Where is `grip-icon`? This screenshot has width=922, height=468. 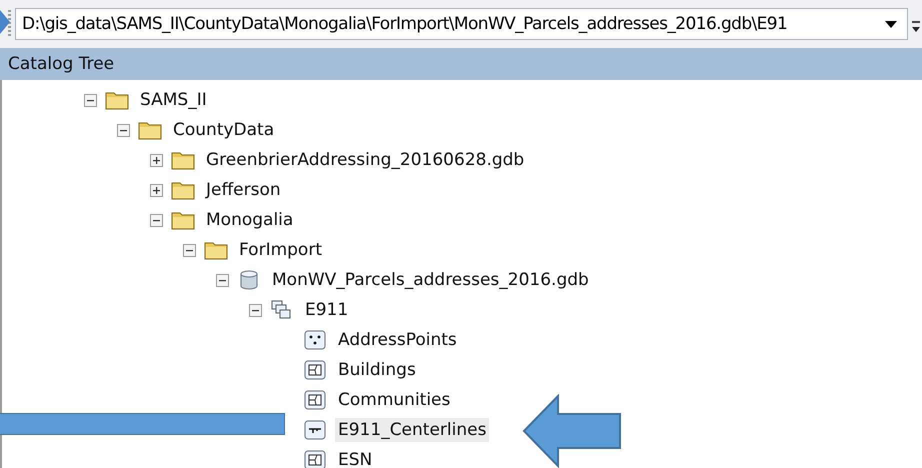 grip-icon is located at coordinates (9, 24).